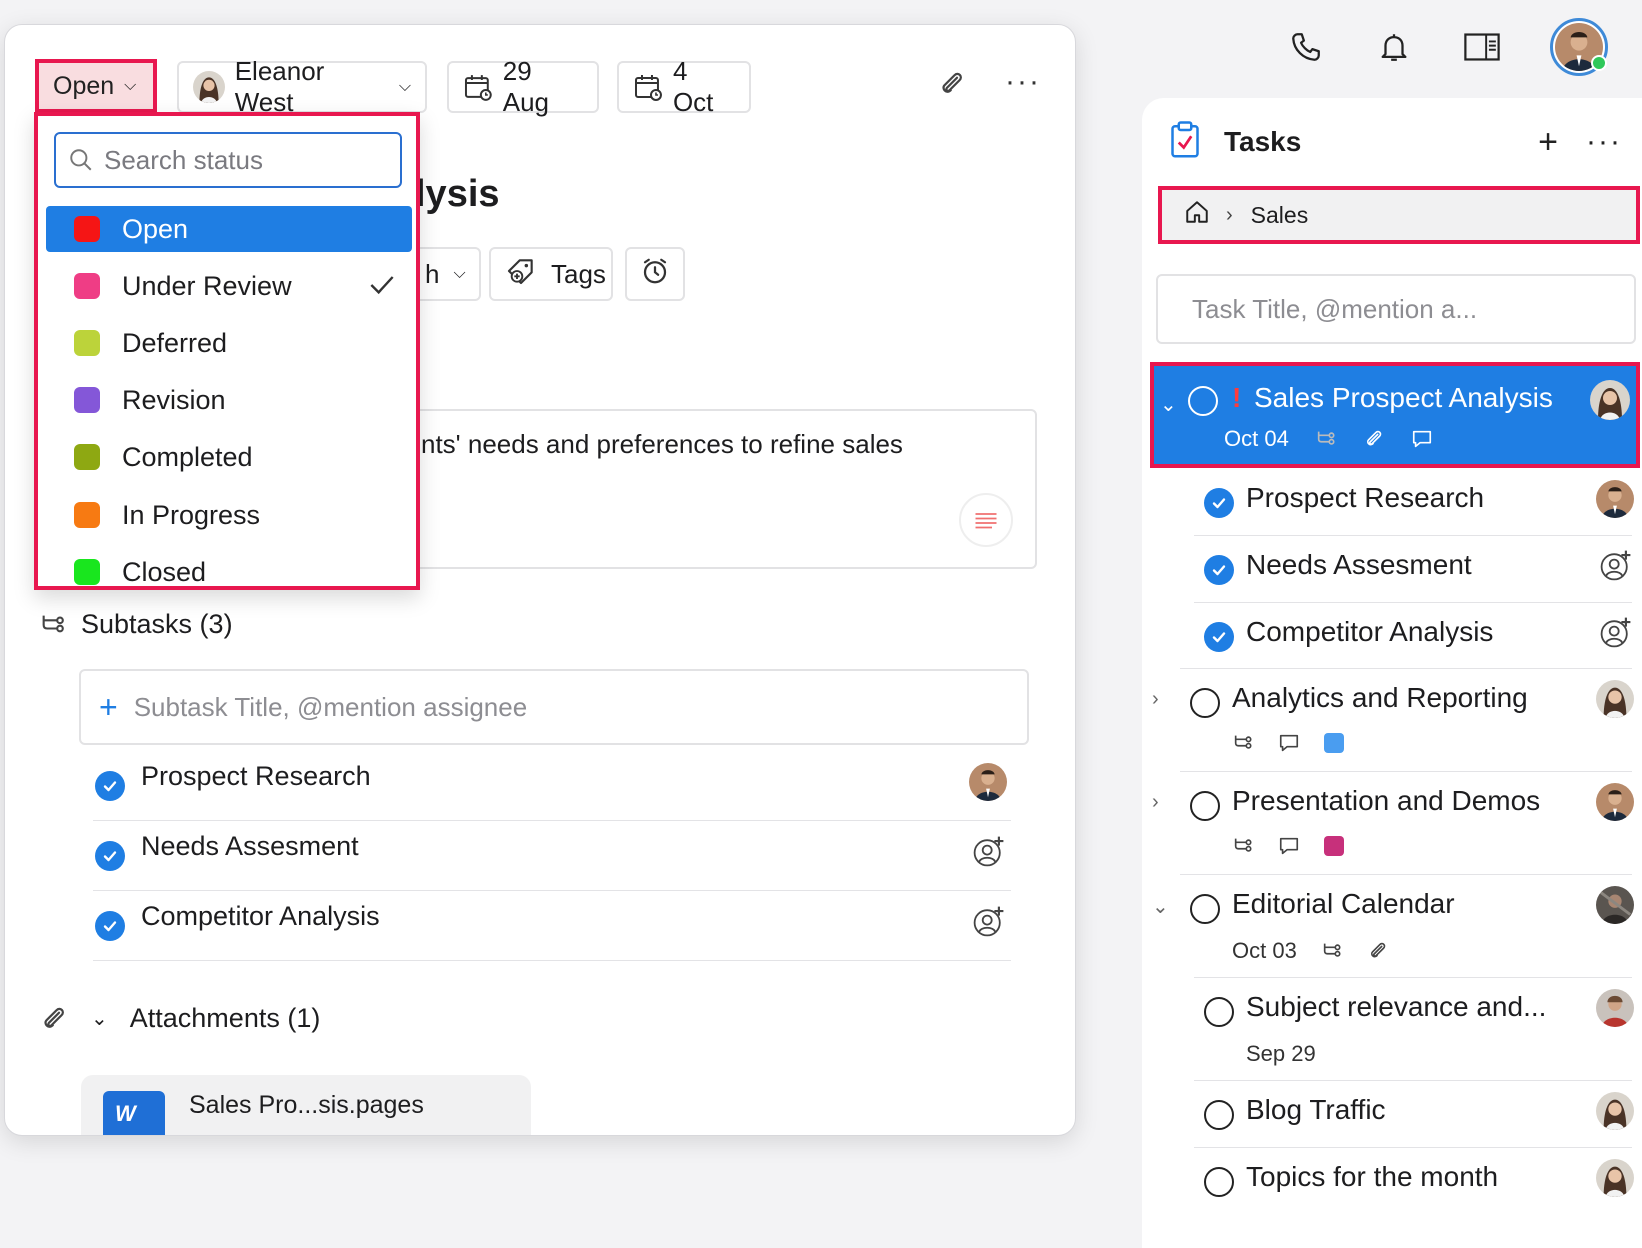 The width and height of the screenshot is (1642, 1248). What do you see at coordinates (1394, 47) in the screenshot?
I see `bell-icon` at bounding box center [1394, 47].